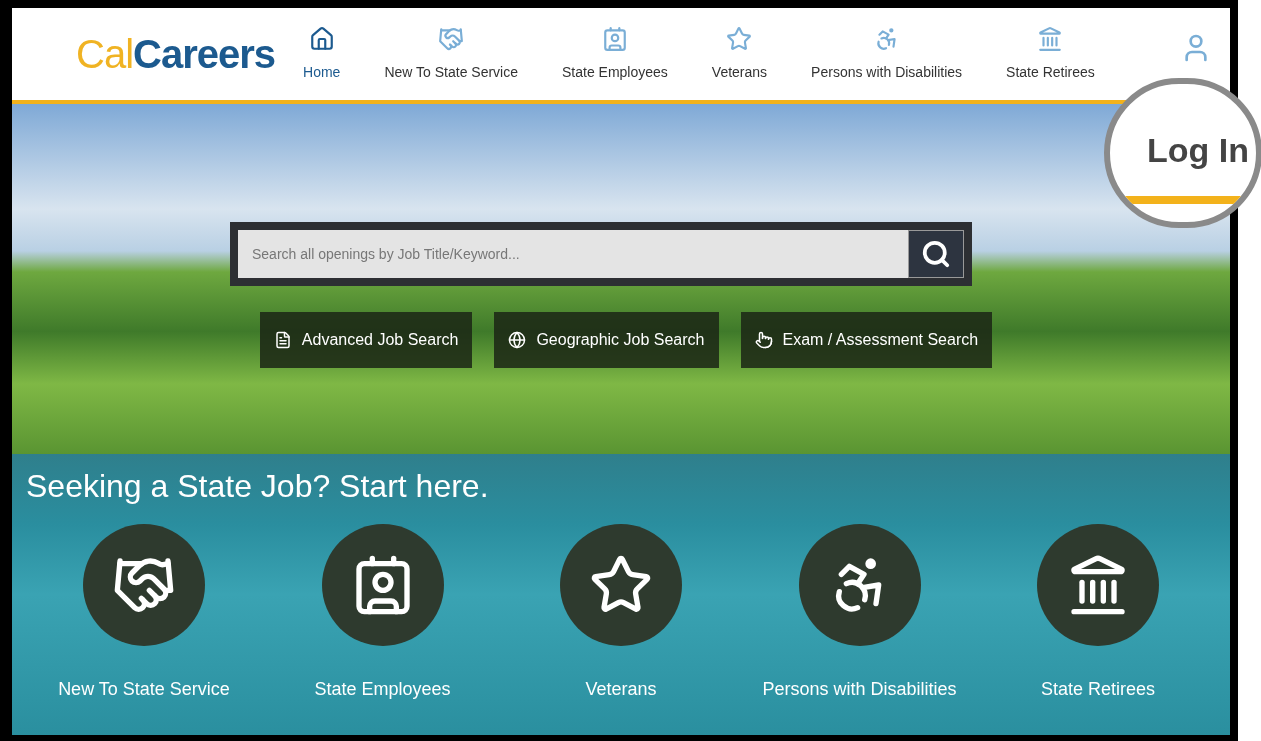 This screenshot has width=1261, height=741. I want to click on category-link: State Retirees, so click(1098, 613).